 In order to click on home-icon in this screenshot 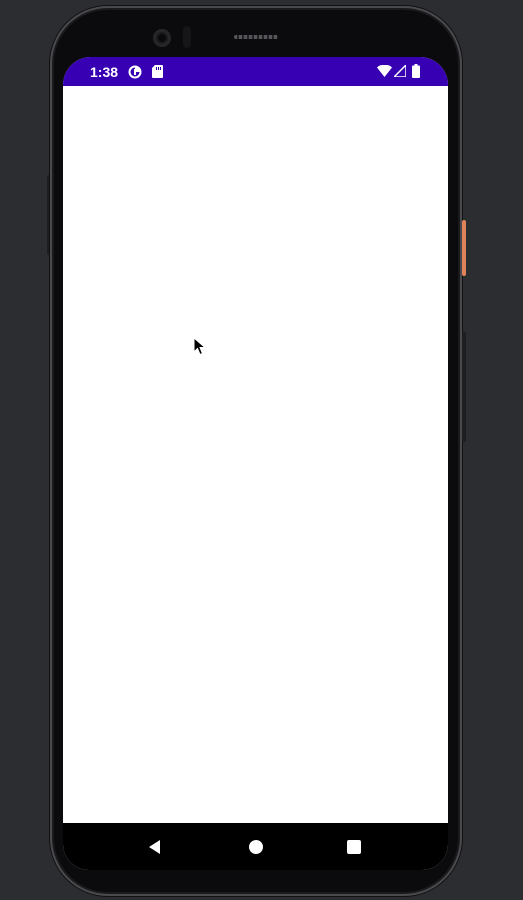, I will do `click(256, 847)`.